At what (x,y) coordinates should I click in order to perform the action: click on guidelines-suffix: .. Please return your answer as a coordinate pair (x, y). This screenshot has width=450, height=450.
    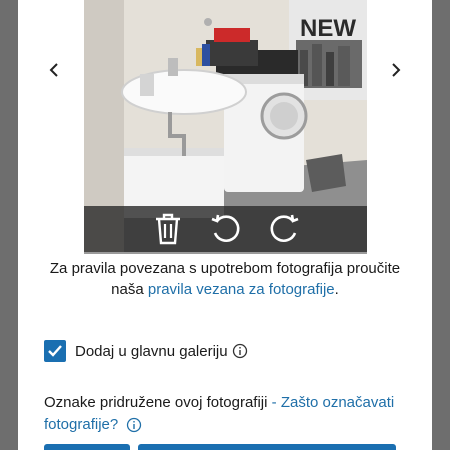
    Looking at the image, I should click on (336, 289).